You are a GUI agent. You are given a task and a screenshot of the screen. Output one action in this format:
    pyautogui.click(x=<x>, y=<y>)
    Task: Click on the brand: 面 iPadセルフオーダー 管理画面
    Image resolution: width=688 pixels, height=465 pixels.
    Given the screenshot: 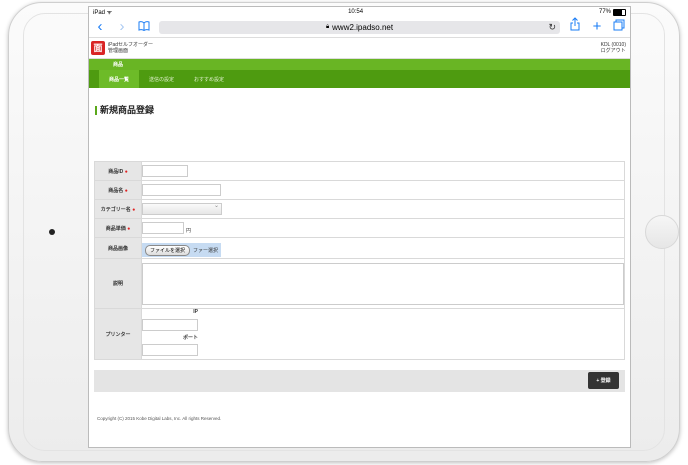 What is the action you would take?
    pyautogui.click(x=122, y=48)
    